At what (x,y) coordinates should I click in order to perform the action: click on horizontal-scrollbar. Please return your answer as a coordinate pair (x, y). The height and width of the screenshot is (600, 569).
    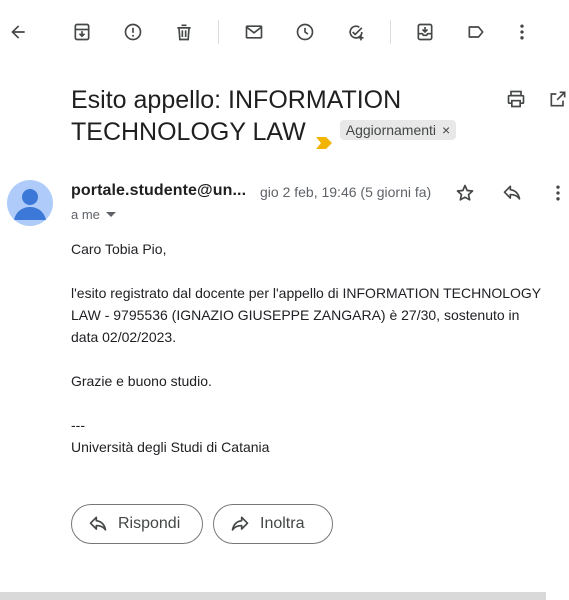
    Looking at the image, I should click on (273, 596).